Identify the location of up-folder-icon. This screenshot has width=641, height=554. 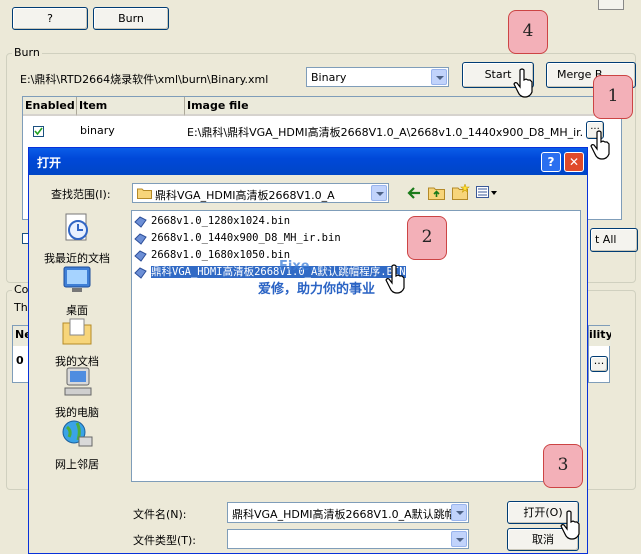
(437, 192).